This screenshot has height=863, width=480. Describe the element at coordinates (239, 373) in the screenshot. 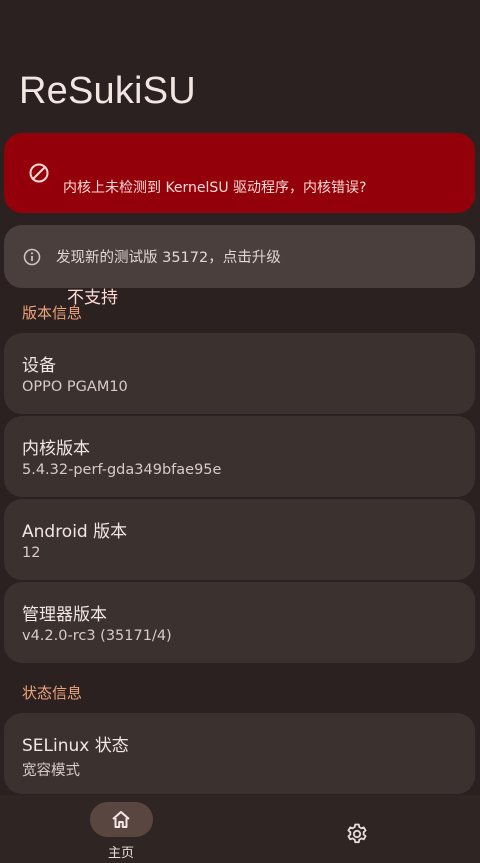

I see `info-card-device: 设备 OPPO PGAM10` at that location.